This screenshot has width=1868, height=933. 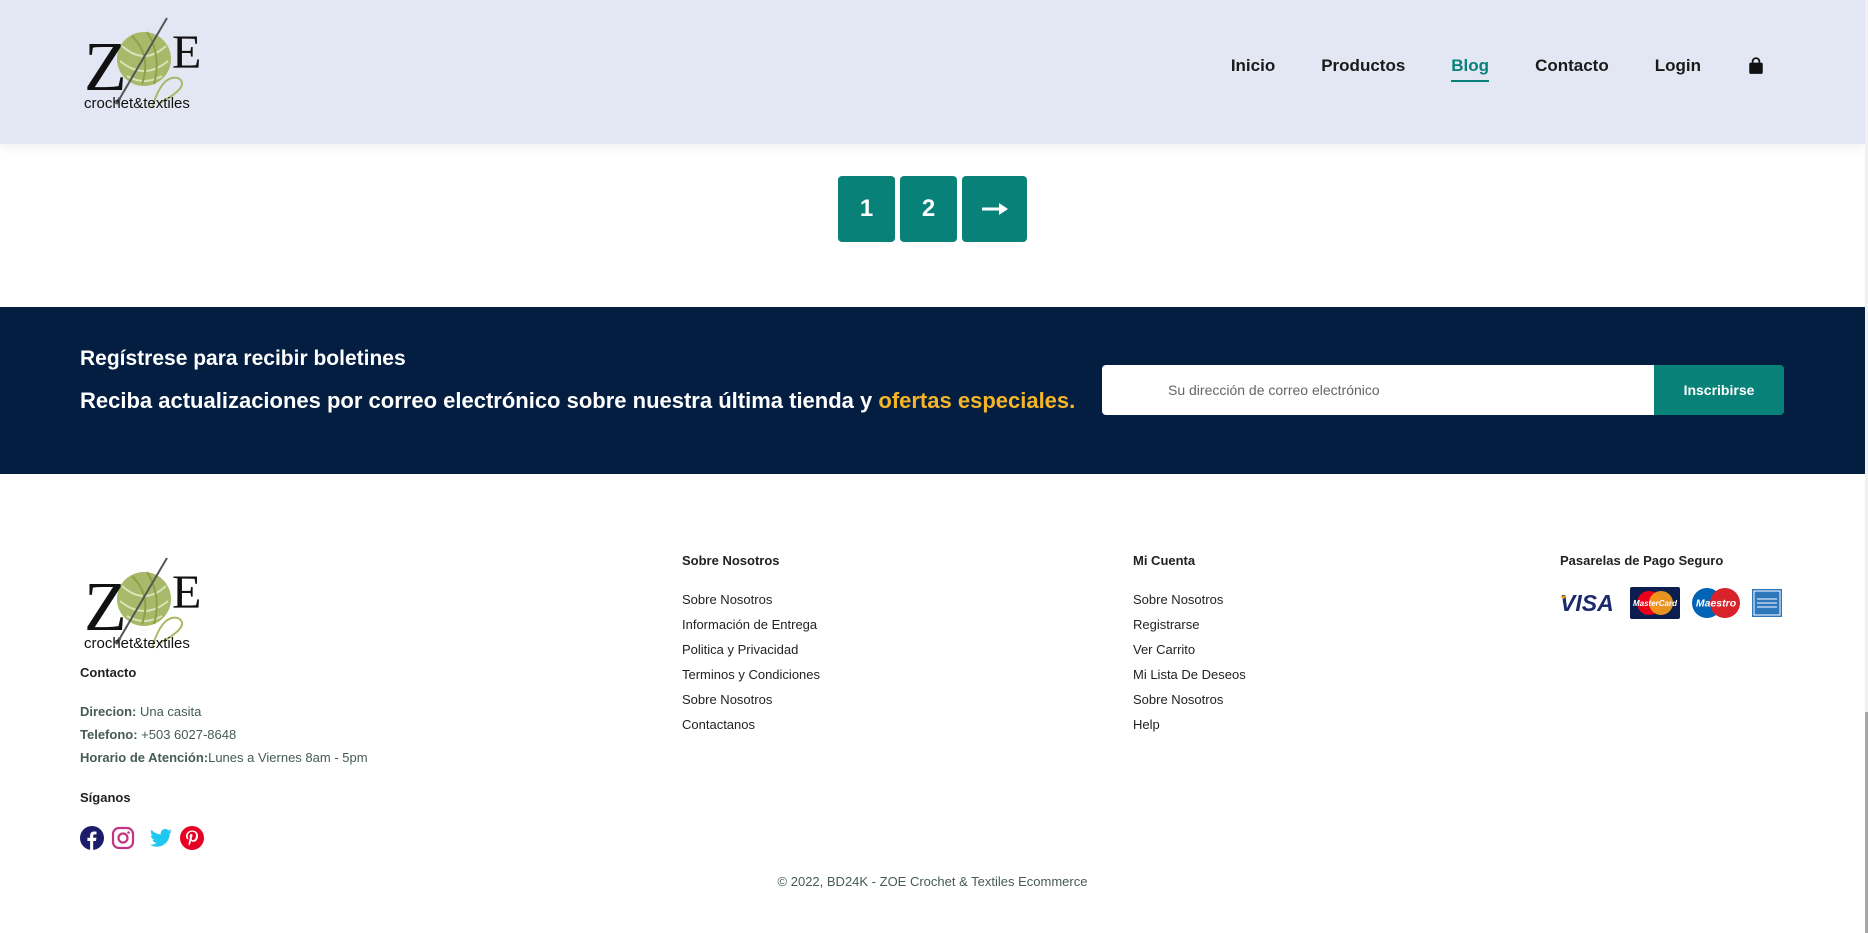 What do you see at coordinates (108, 711) in the screenshot?
I see `address-label: Direcion:` at bounding box center [108, 711].